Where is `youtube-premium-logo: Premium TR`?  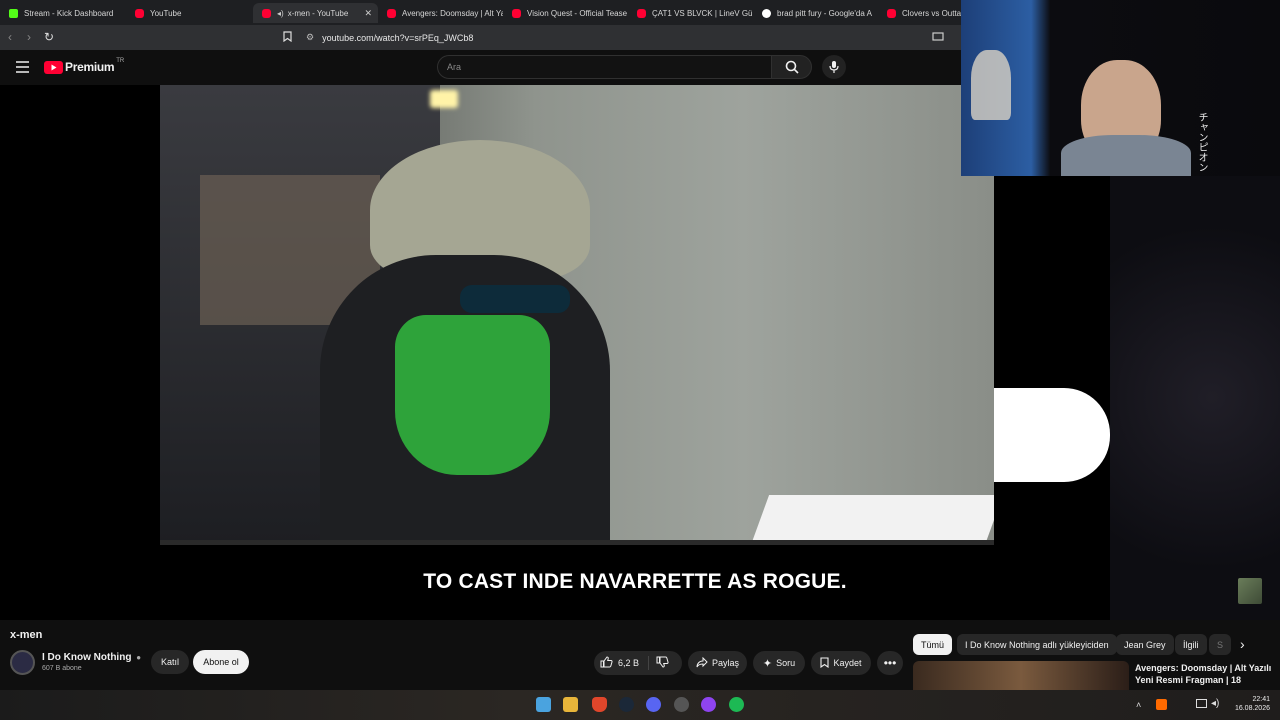 youtube-premium-logo: Premium TR is located at coordinates (84, 66).